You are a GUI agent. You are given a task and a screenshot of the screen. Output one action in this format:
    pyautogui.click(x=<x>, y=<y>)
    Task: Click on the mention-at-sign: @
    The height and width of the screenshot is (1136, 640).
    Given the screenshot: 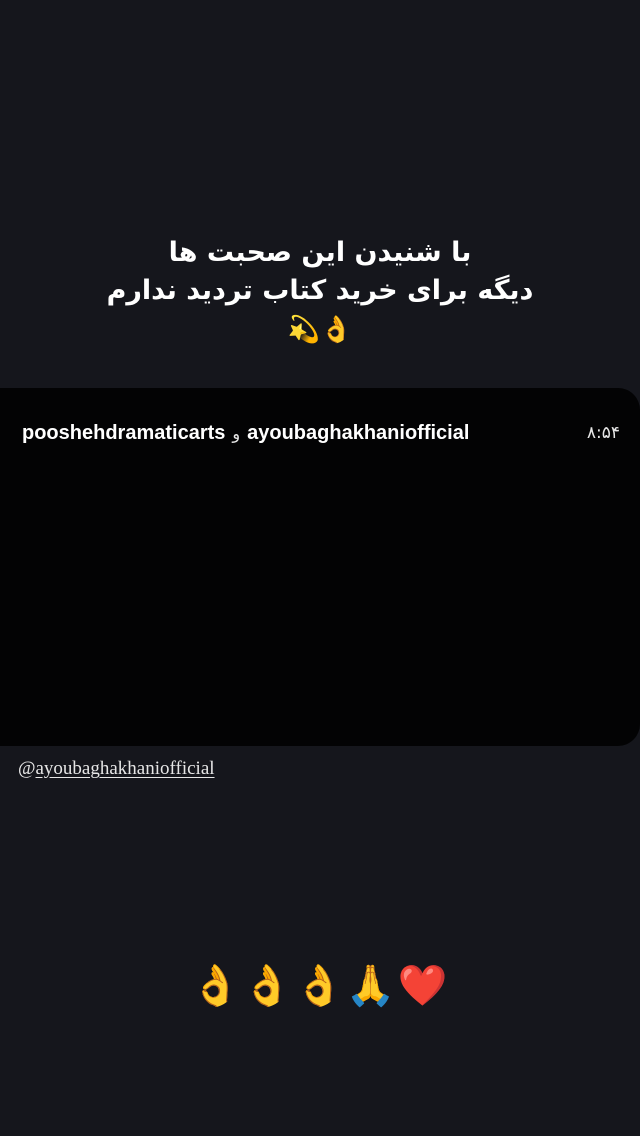 What is the action you would take?
    pyautogui.click(x=27, y=768)
    